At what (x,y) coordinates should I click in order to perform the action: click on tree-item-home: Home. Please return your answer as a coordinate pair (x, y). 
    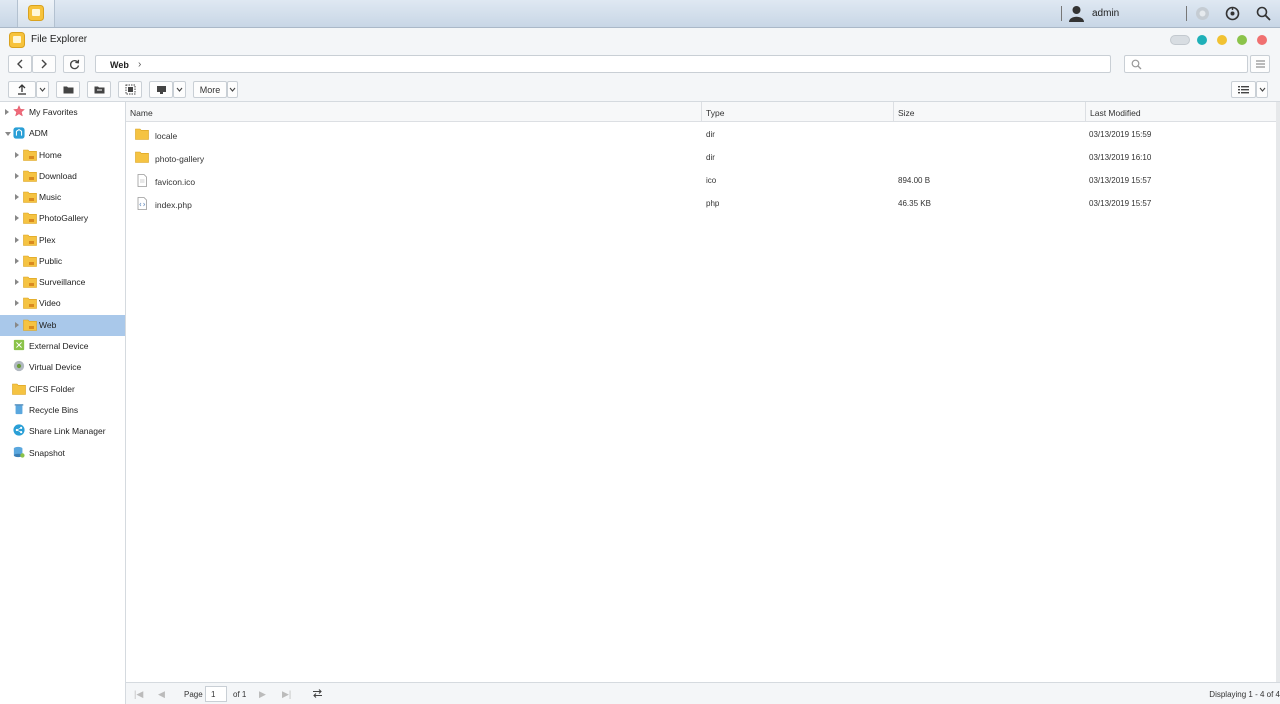
    Looking at the image, I should click on (62, 155).